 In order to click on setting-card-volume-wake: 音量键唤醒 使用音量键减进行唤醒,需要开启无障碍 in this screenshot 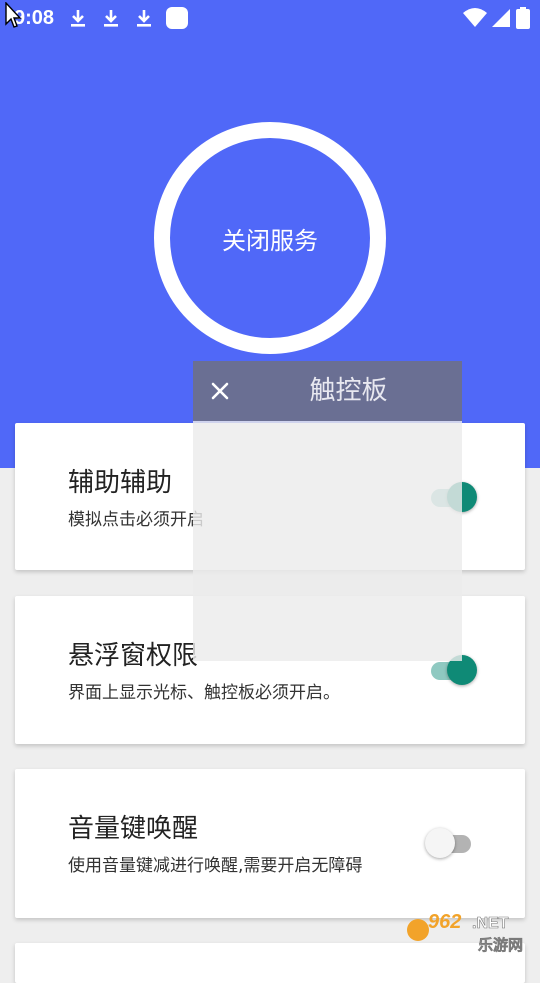, I will do `click(270, 843)`.